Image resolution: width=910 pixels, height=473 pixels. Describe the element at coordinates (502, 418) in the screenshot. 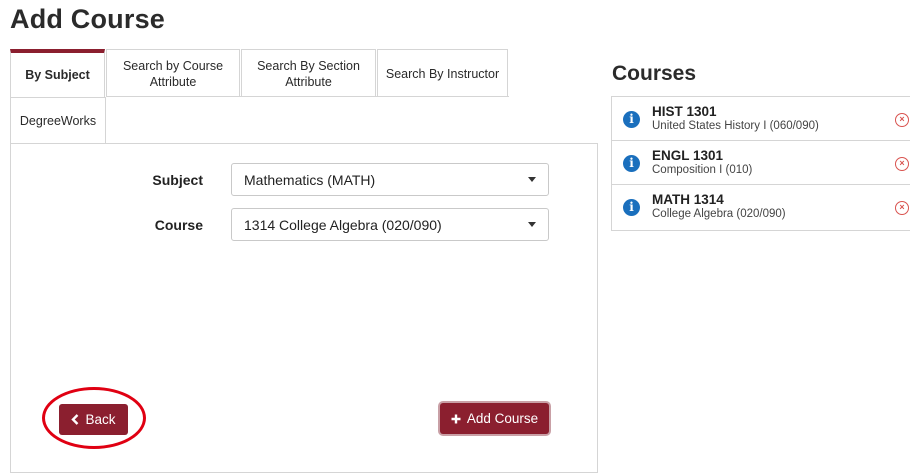

I see `add-course-button-label: Add Course` at that location.